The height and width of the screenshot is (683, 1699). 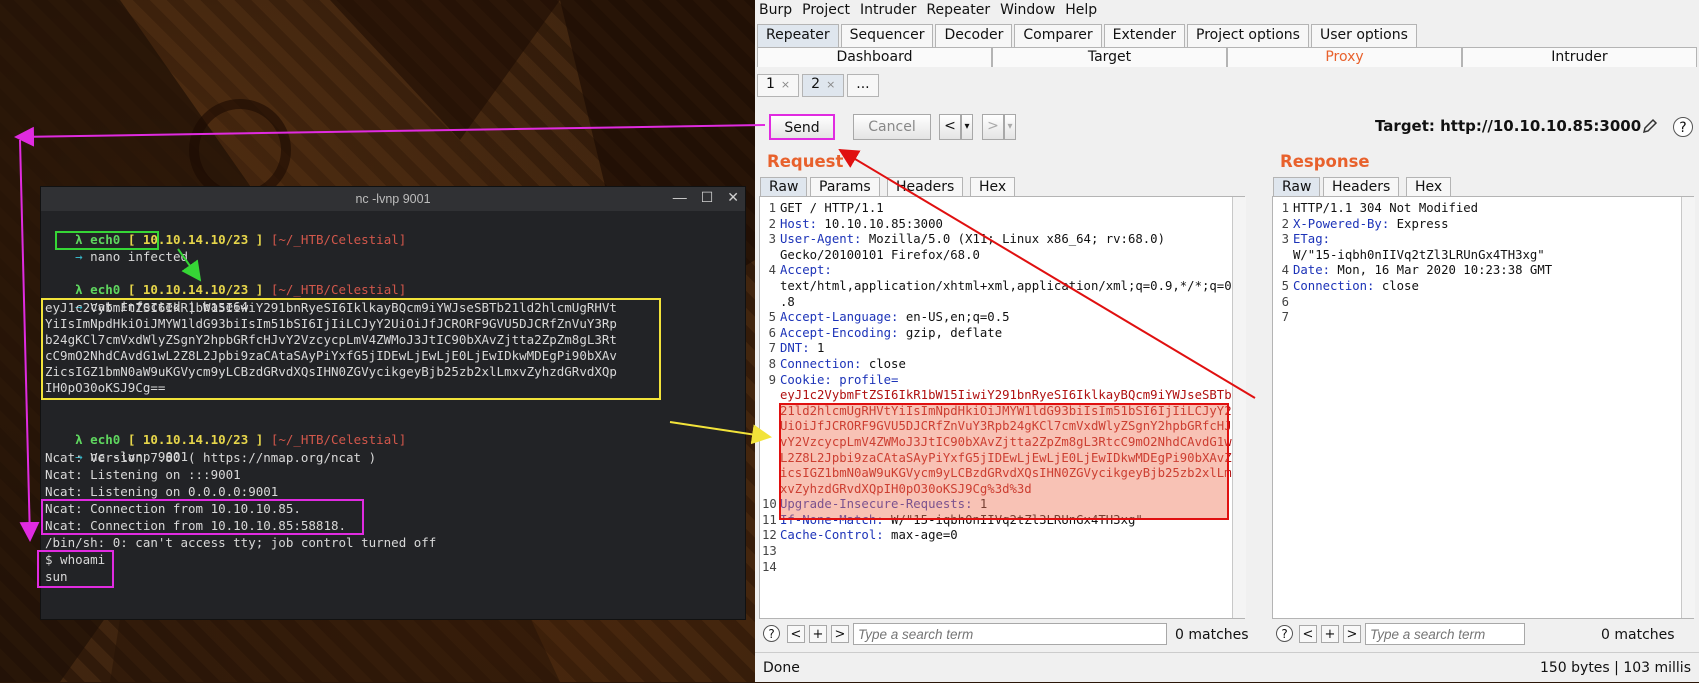 I want to click on terminal-title: nc -lvnp 9001, so click(x=393, y=199).